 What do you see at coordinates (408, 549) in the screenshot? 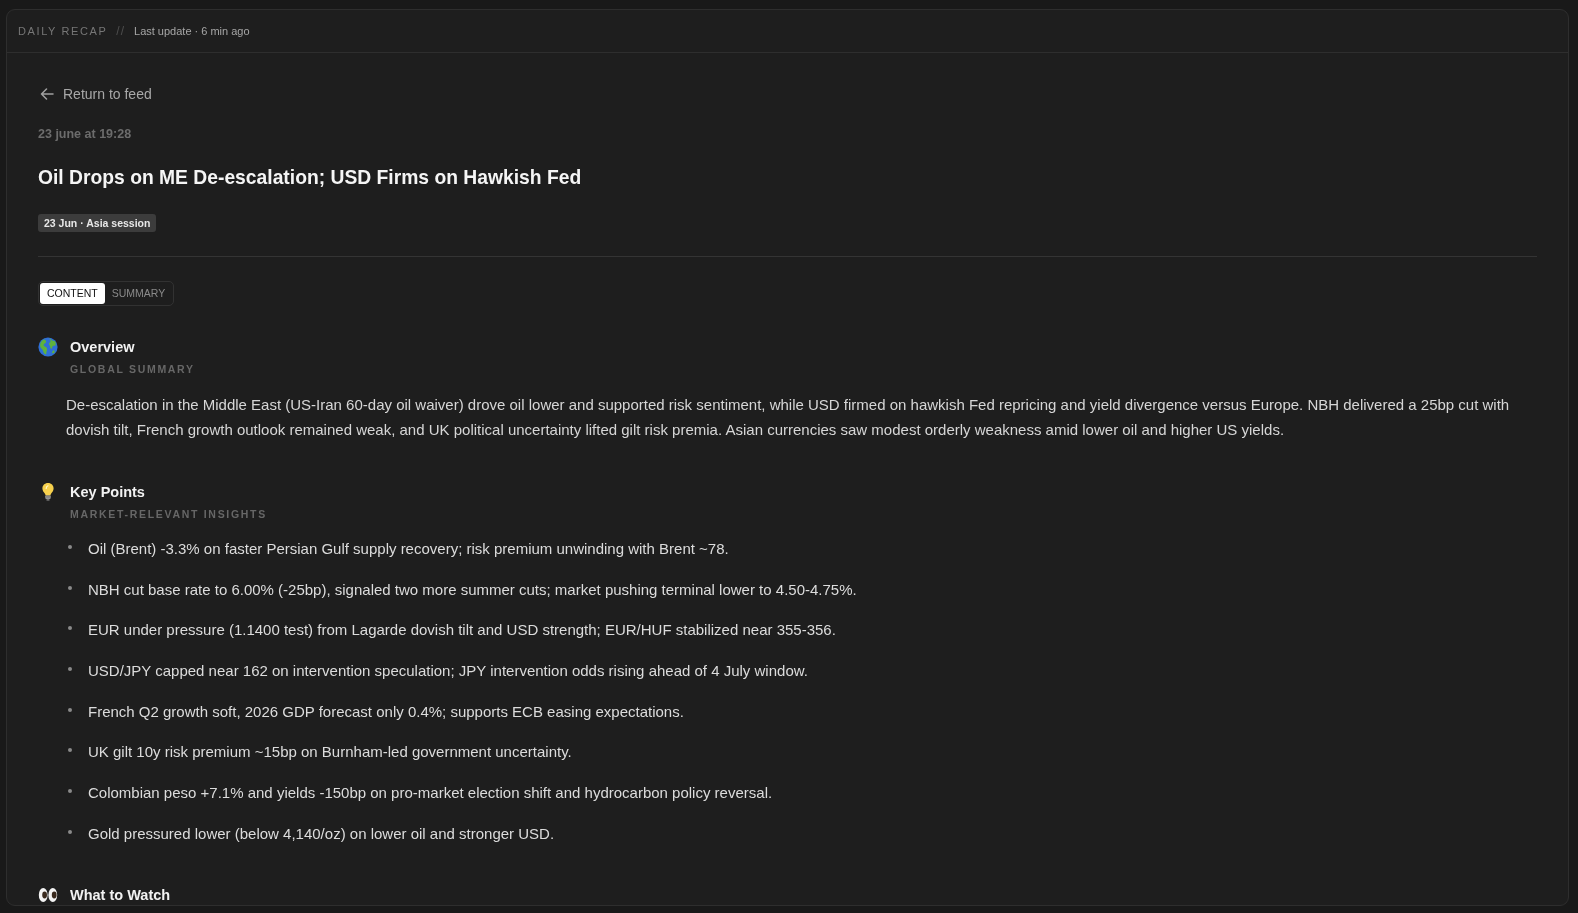
I see `key-point-text: Oil (Brent) -3.3% on faster Persian Gulf supply recovery; risk premium unwinding with Brent ~78.` at bounding box center [408, 549].